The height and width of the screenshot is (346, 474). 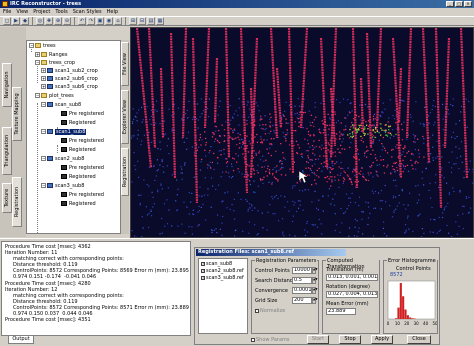 I want to click on toolbar-target-icon: ◎, so click(x=40, y=21).